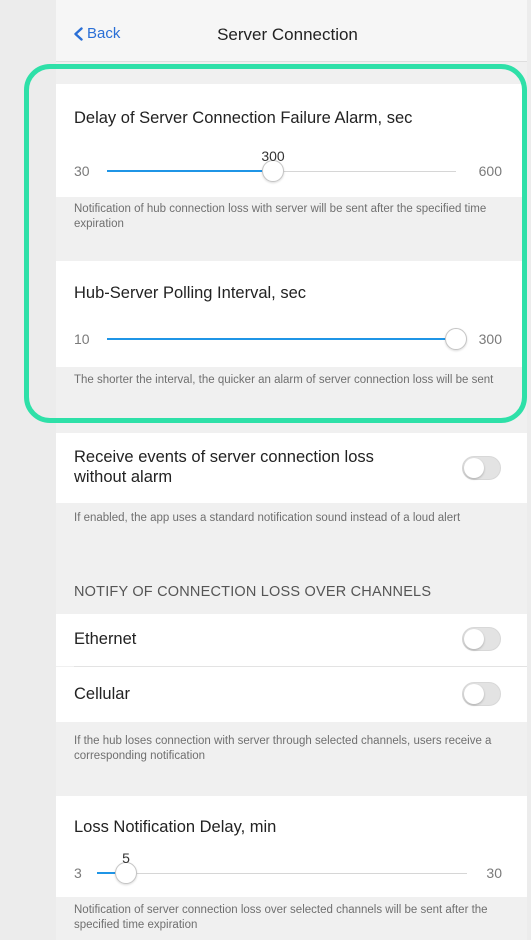  Describe the element at coordinates (291, 694) in the screenshot. I see `channel-row-cellular: Cellular` at that location.